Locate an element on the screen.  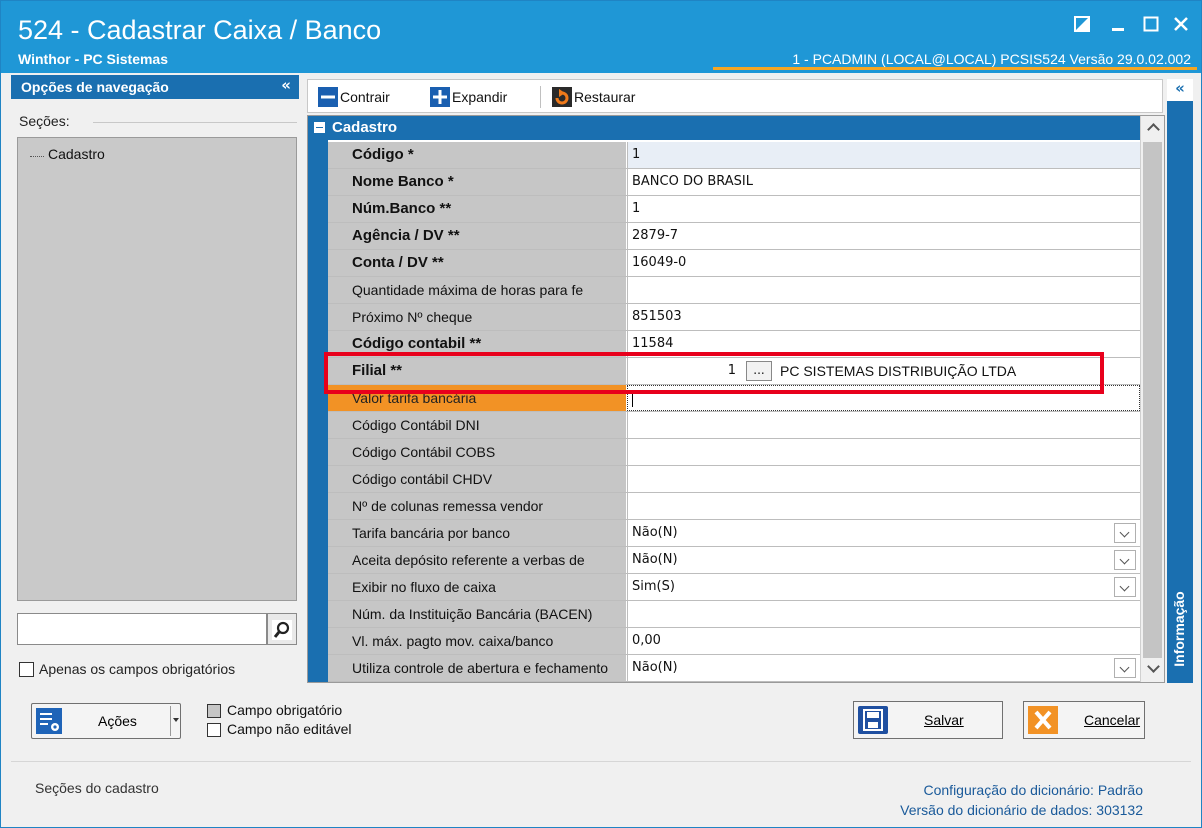
field-row-codigo: Código * 1 is located at coordinates (734, 155).